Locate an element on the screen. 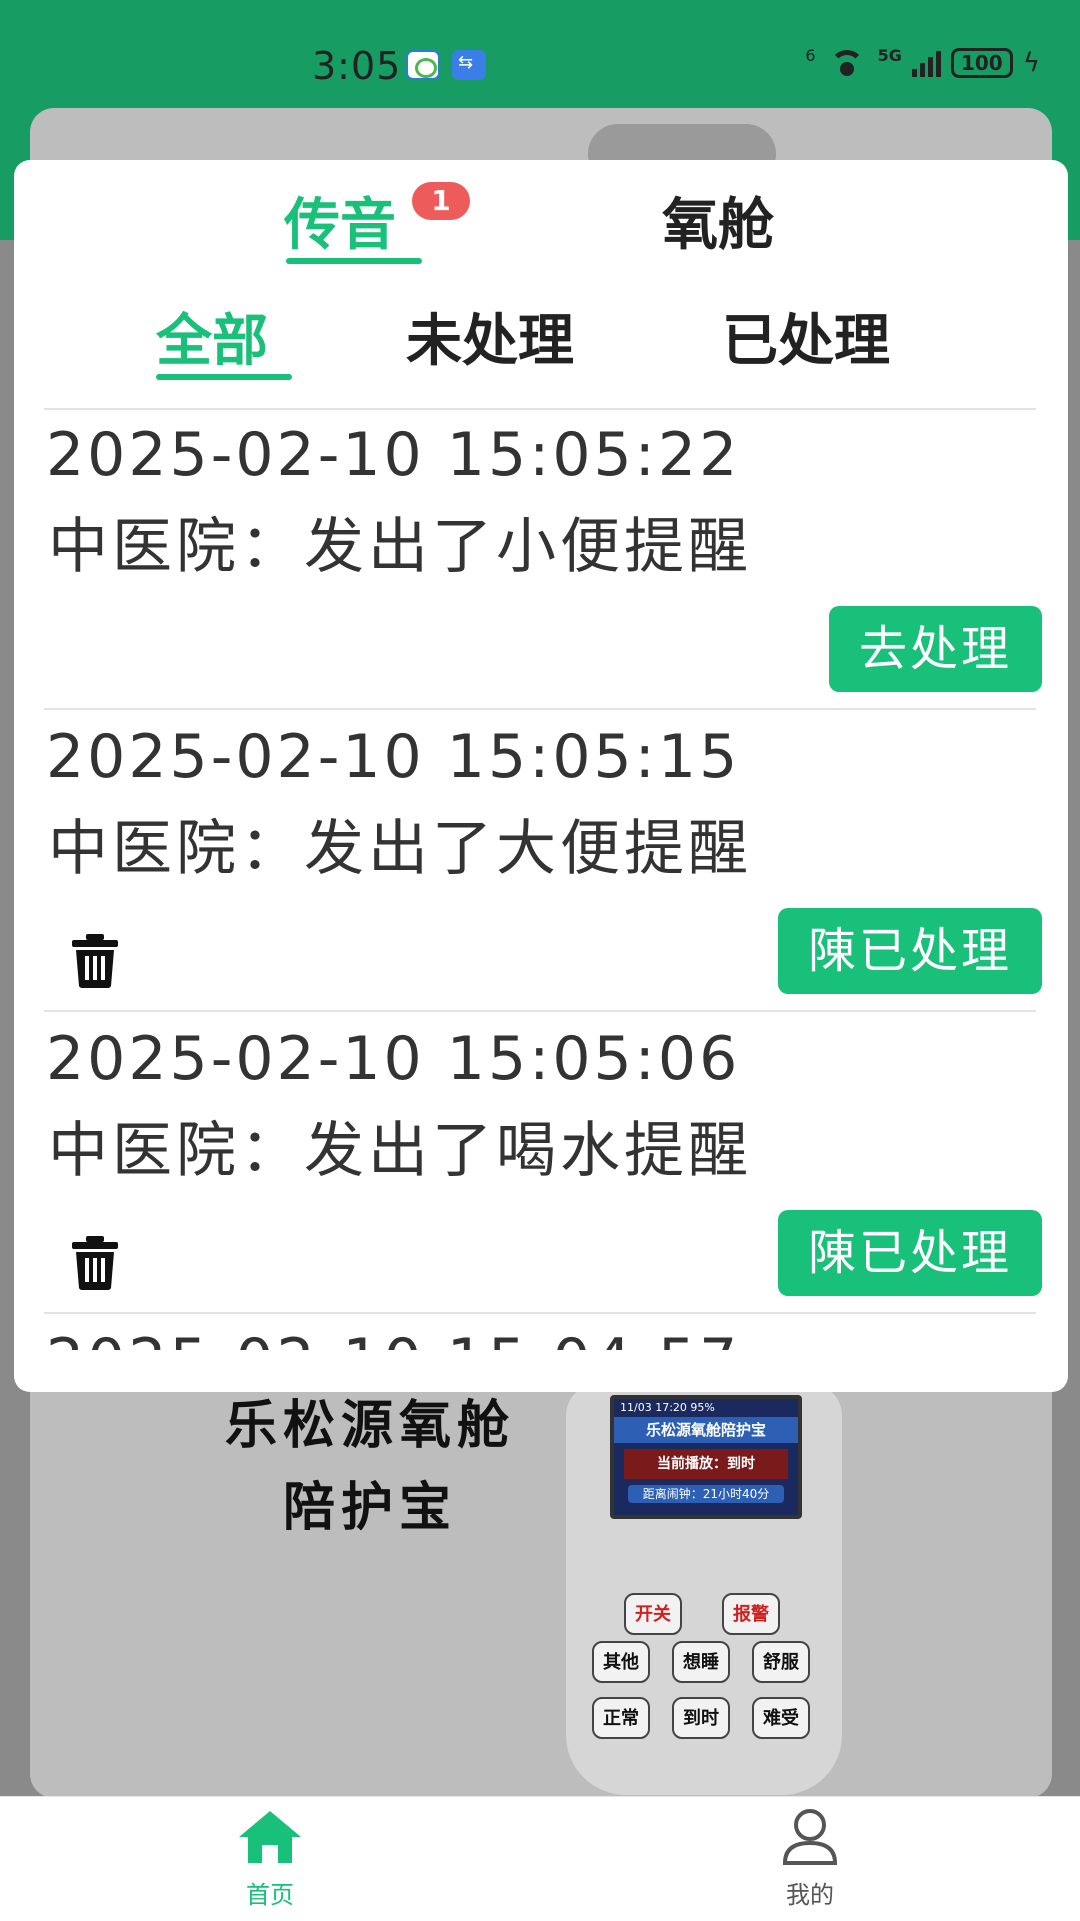 This screenshot has width=1080, height=1921. home-icon is located at coordinates (270, 1837).